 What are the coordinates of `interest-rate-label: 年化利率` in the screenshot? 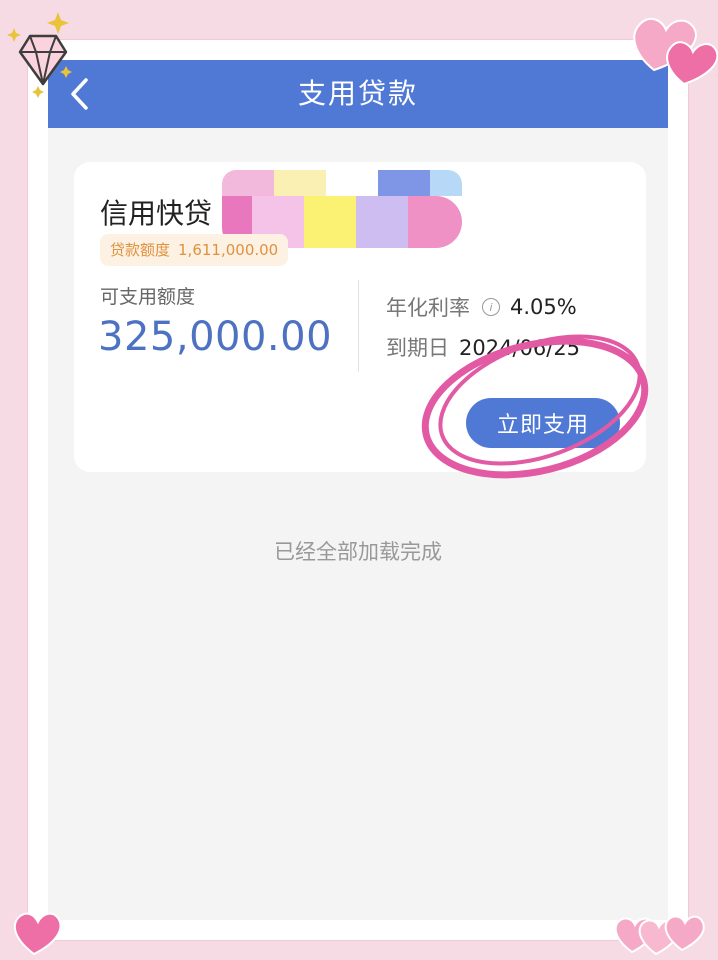 It's located at (428, 308).